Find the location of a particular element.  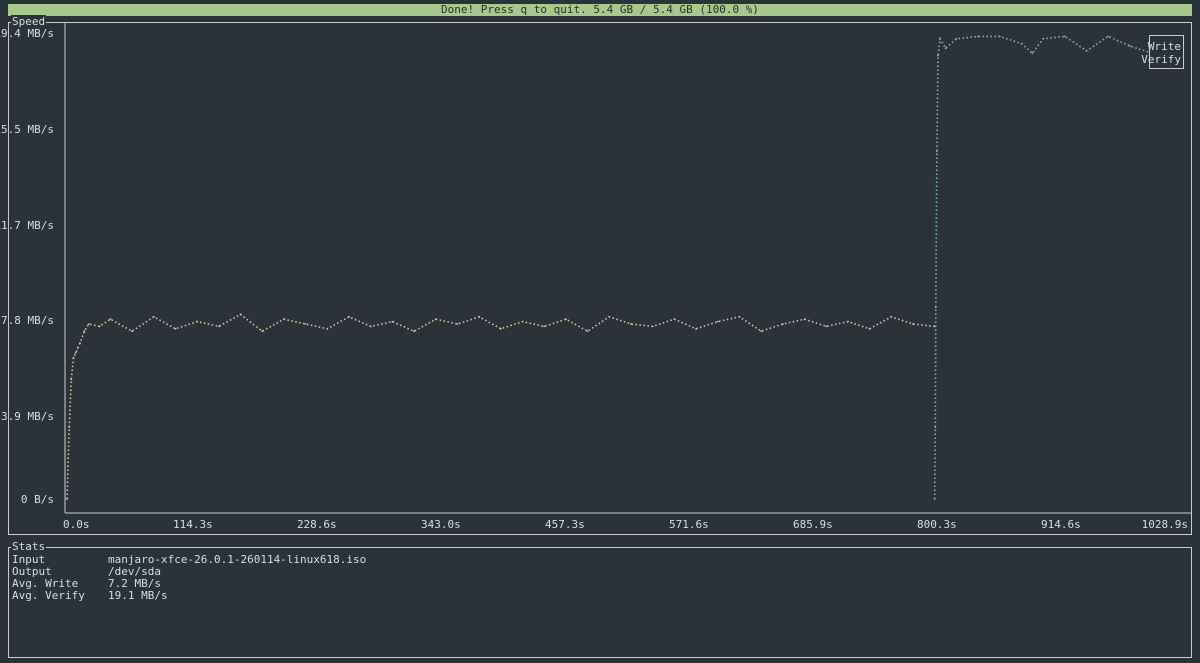

x-tick-label: 114.3s is located at coordinates (192, 524).